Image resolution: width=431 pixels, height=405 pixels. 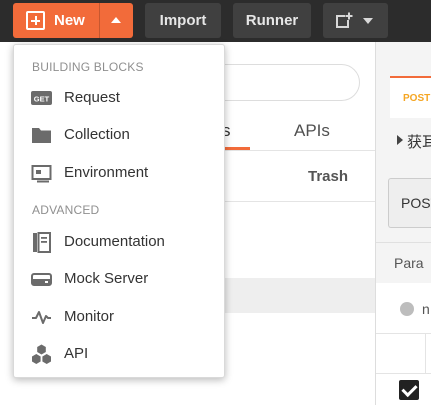 What do you see at coordinates (35, 20) in the screenshot?
I see `plus-square-icon` at bounding box center [35, 20].